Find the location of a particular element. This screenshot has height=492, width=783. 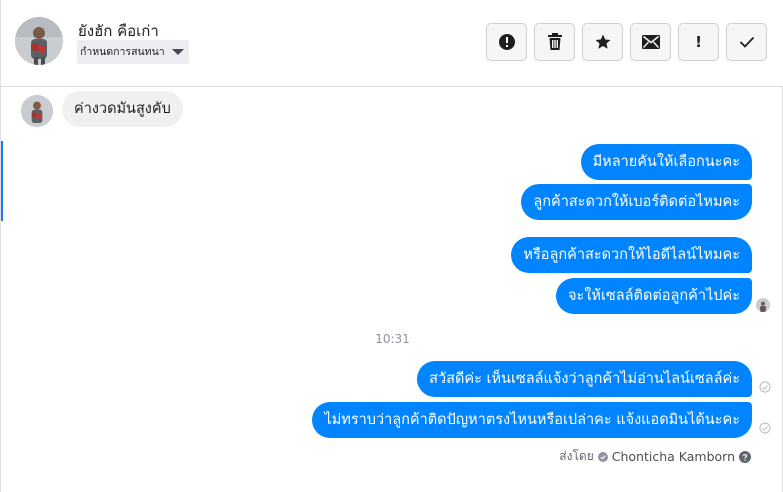

star-icon is located at coordinates (602, 41).